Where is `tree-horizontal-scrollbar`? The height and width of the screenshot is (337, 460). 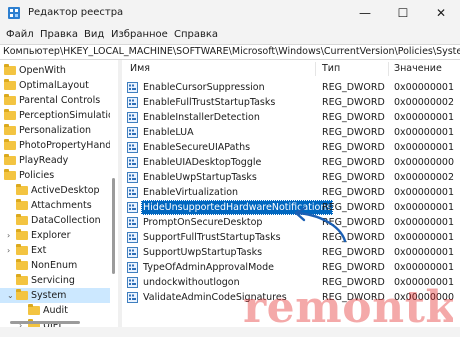
tree-horizontal-scrollbar is located at coordinates (59, 322).